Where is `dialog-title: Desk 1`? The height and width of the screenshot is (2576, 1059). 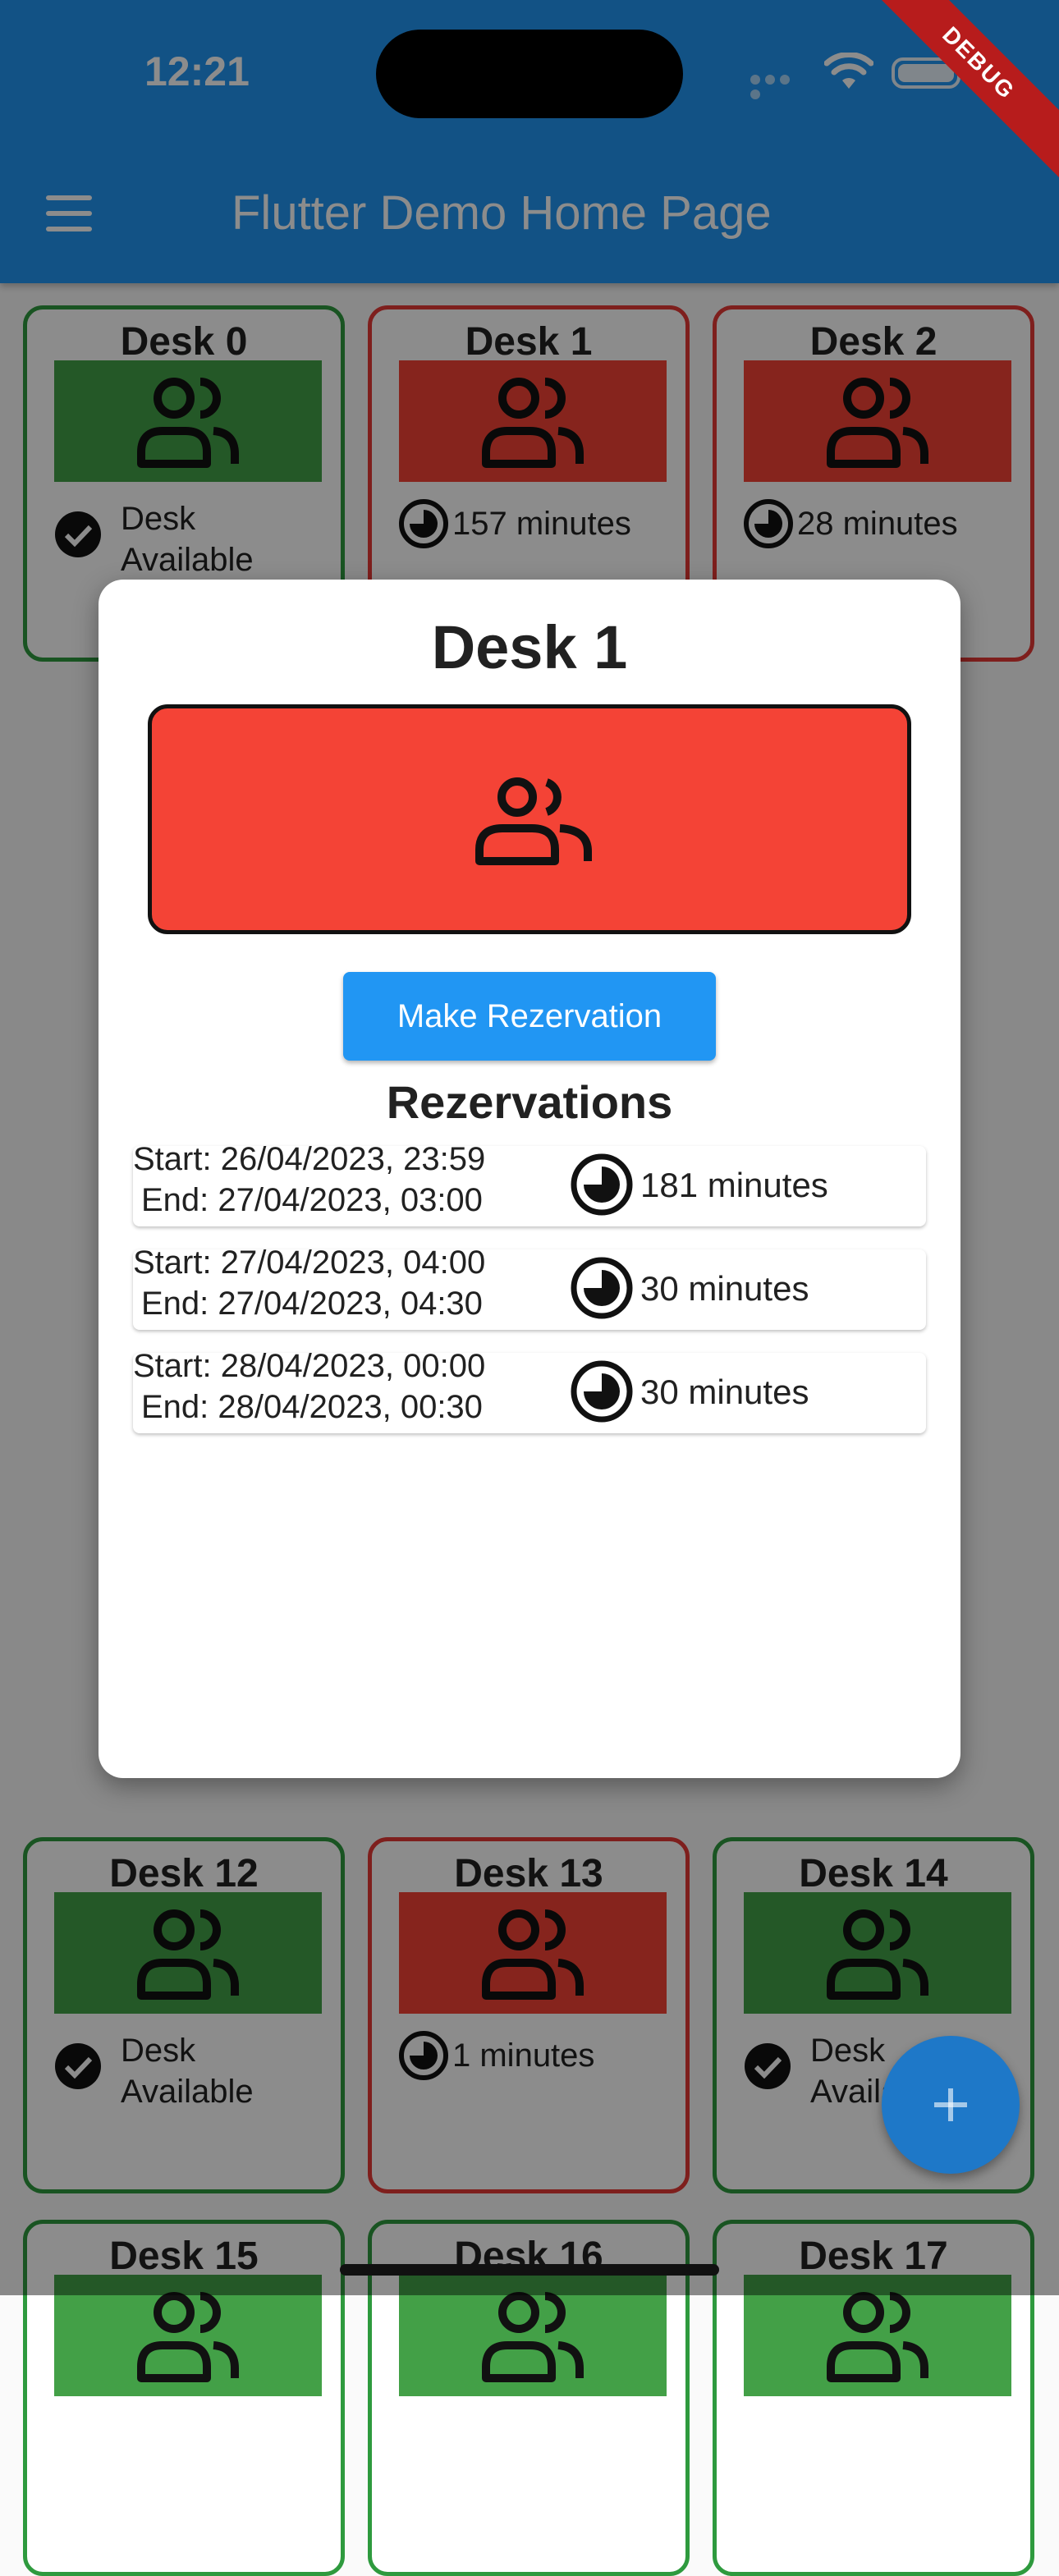
dialog-title: Desk 1 is located at coordinates (529, 647).